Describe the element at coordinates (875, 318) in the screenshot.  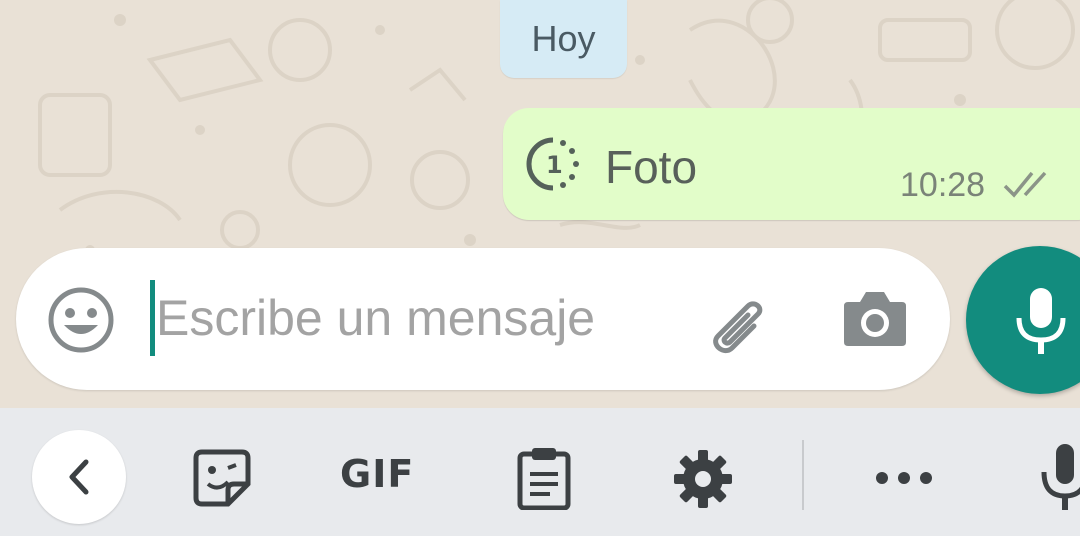
I see `camera-icon` at that location.